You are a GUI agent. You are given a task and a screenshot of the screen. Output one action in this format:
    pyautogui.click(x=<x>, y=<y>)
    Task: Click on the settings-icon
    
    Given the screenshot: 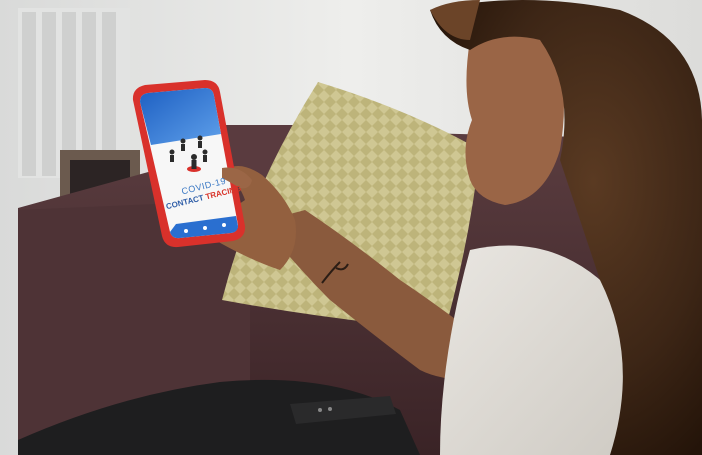 What is the action you would take?
    pyautogui.click(x=186, y=231)
    